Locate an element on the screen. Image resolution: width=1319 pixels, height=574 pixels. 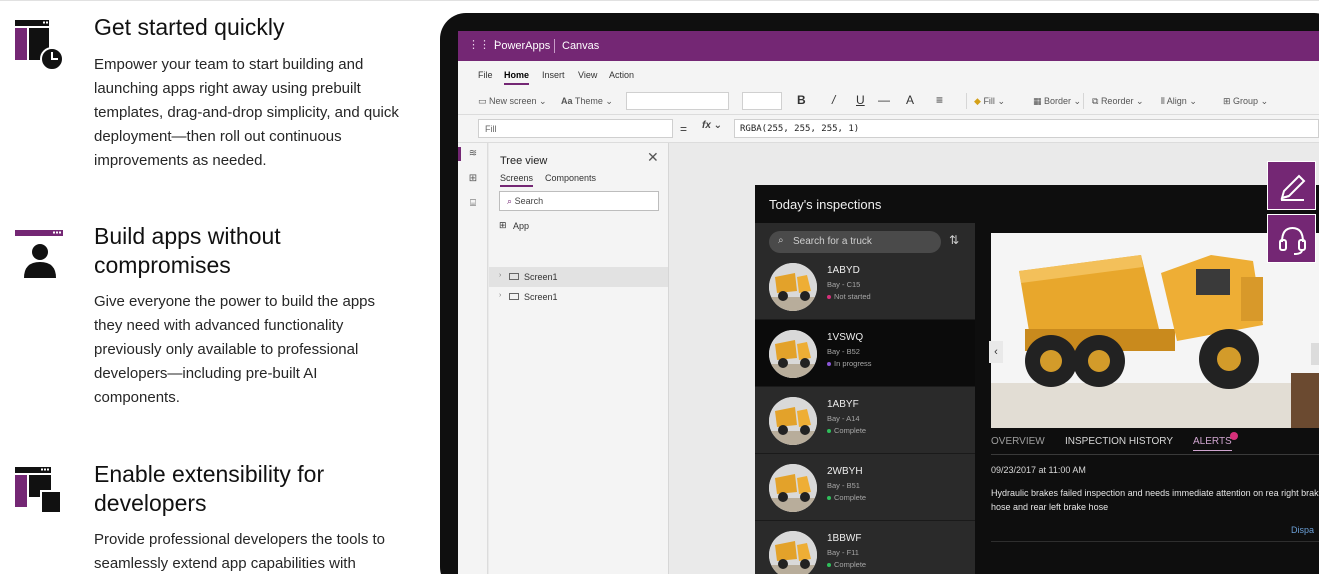
tab-screens: Screens is located at coordinates (517, 180).